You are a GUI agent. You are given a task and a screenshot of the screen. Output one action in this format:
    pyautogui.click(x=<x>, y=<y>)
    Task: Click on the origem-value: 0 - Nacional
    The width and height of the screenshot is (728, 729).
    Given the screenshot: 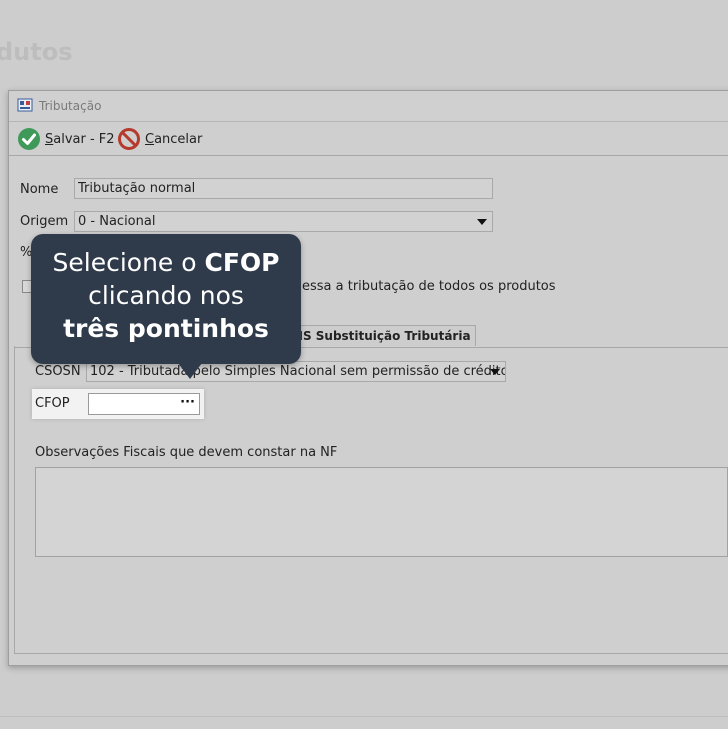 What is the action you would take?
    pyautogui.click(x=117, y=221)
    